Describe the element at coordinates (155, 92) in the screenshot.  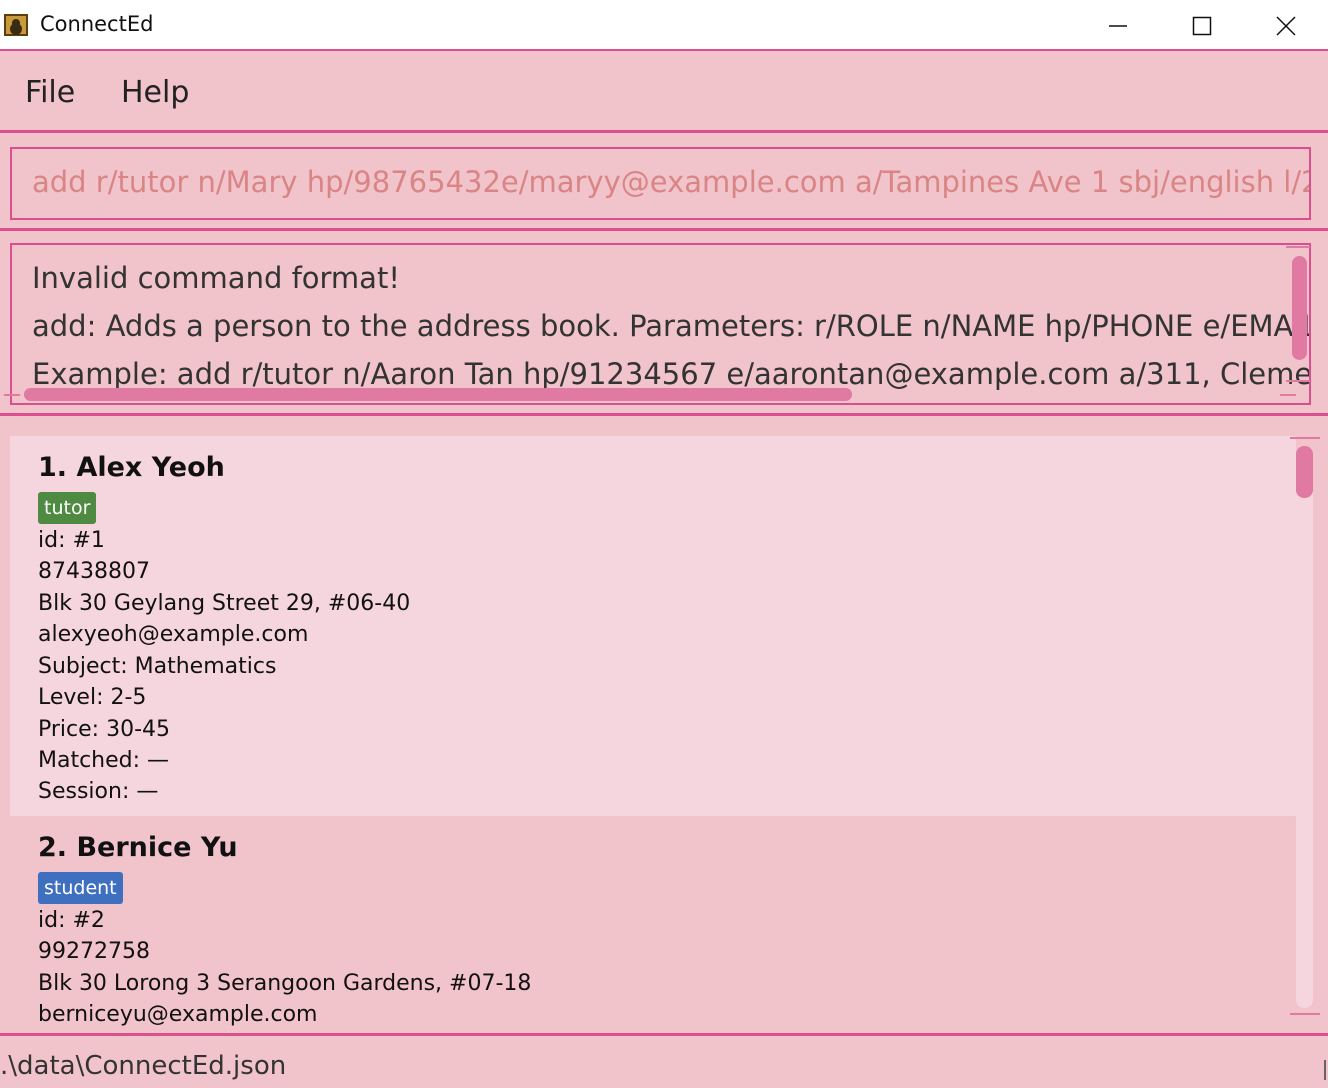
I see `menu-help: Help` at that location.